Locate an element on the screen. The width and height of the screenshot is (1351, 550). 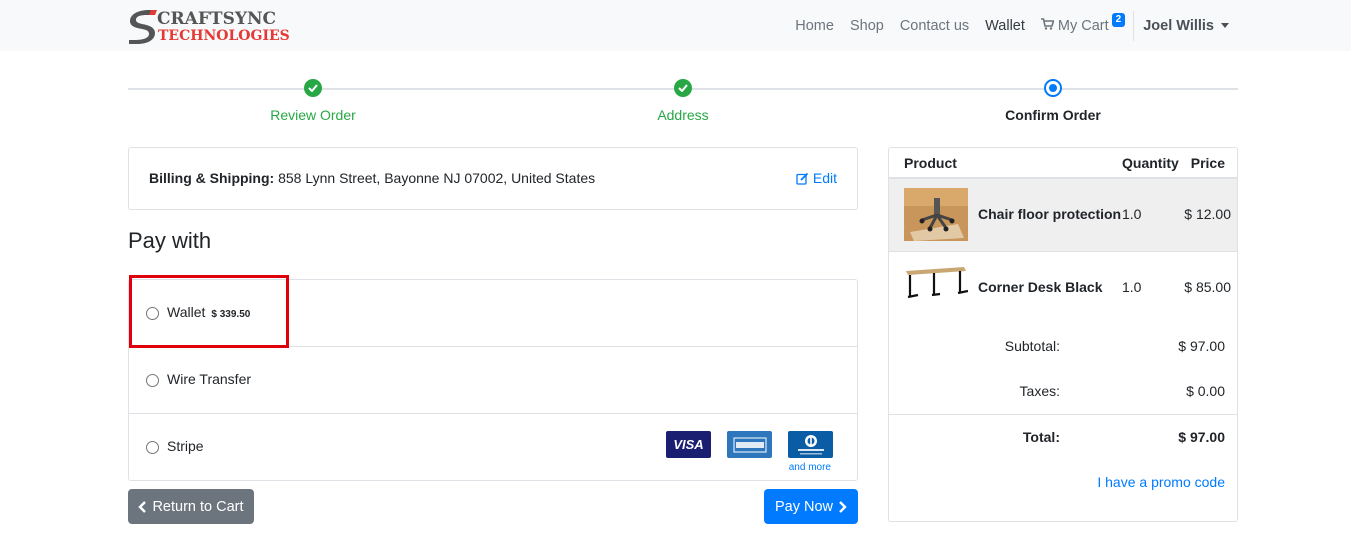
item-name: Chair floor protection is located at coordinates (1049, 214).